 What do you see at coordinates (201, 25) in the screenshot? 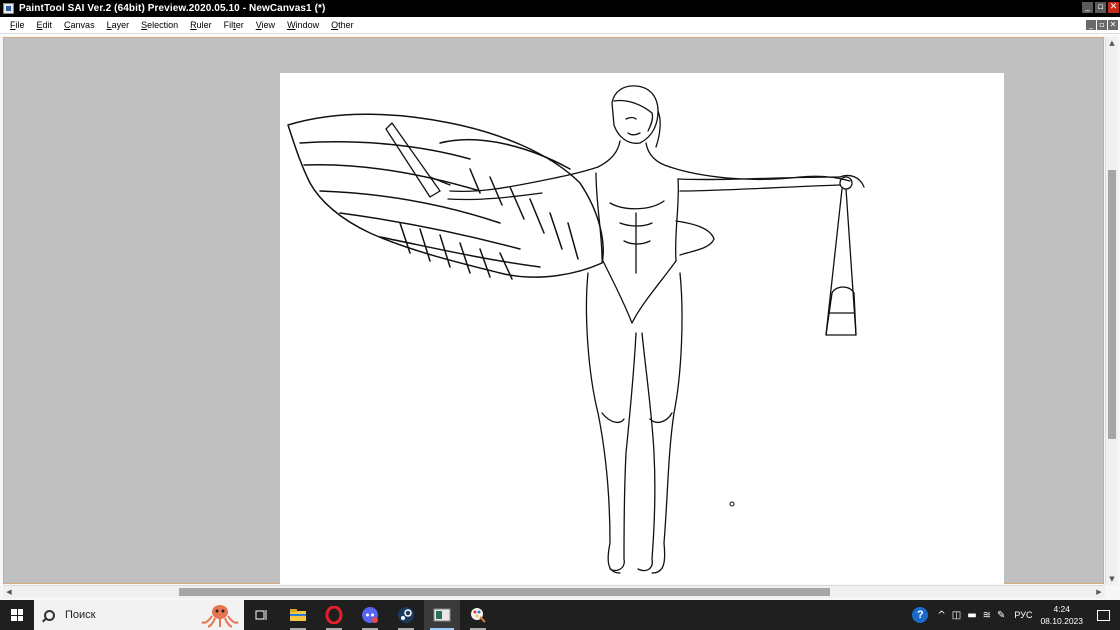
I see `menu-ruler: Ruler` at bounding box center [201, 25].